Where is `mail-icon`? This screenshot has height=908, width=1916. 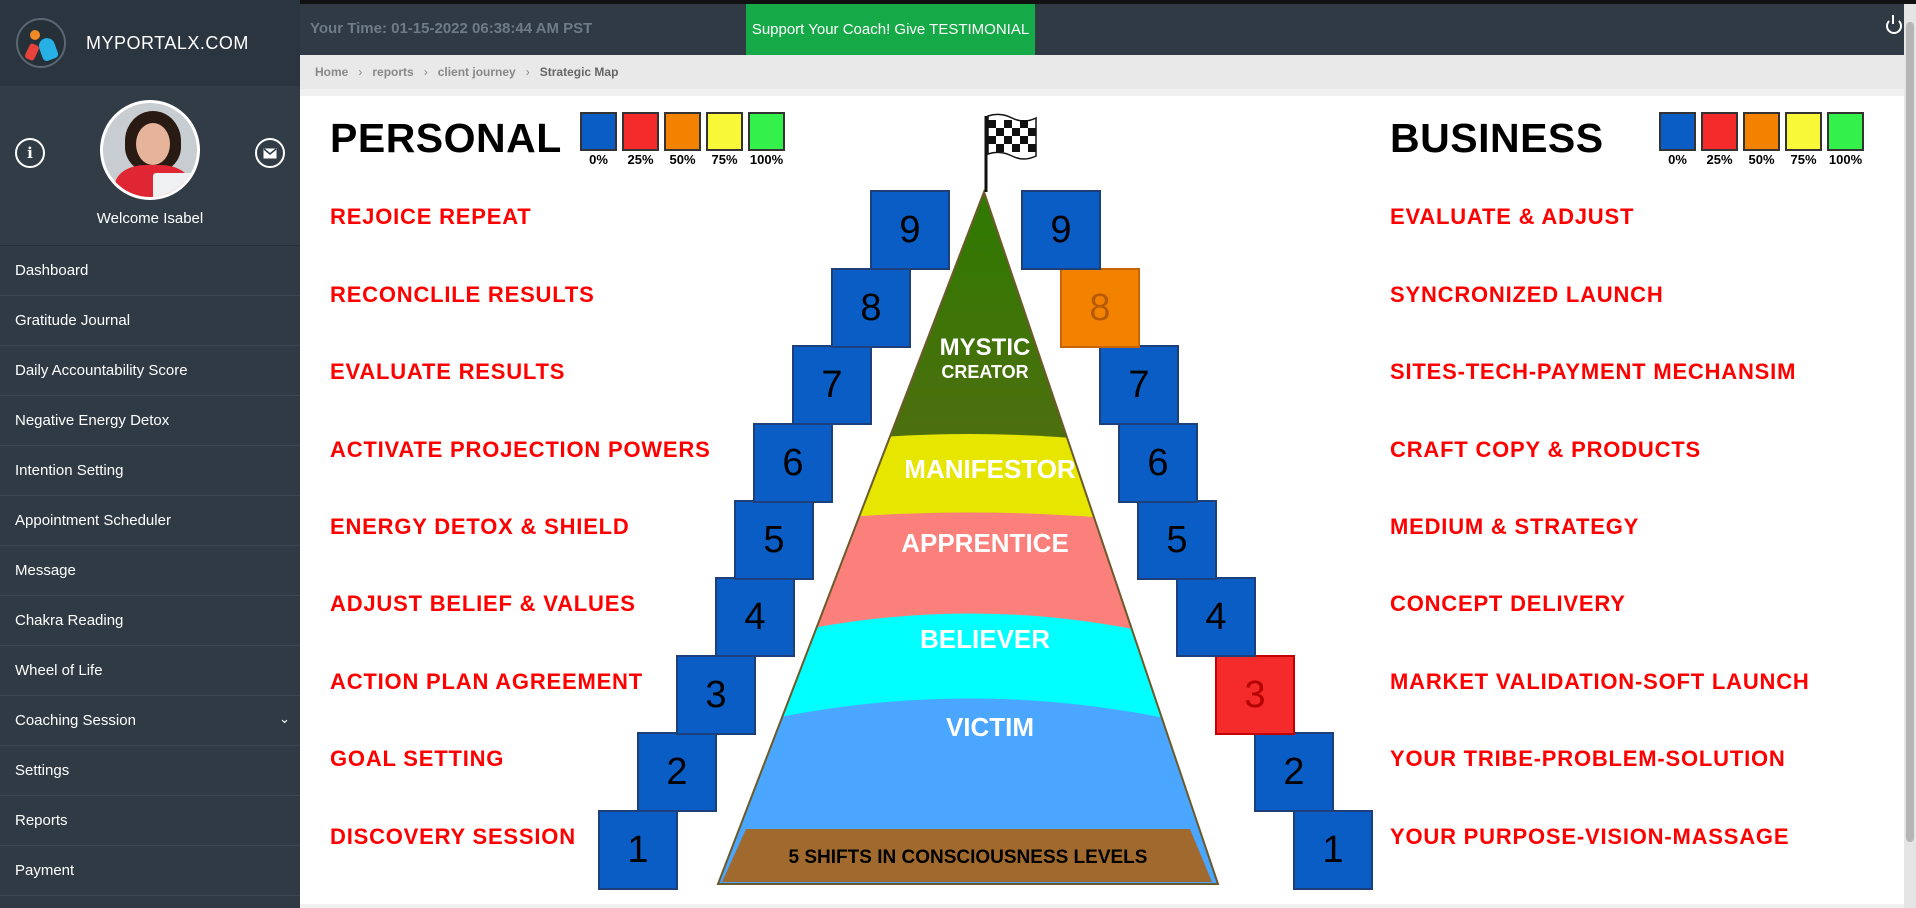 mail-icon is located at coordinates (270, 153).